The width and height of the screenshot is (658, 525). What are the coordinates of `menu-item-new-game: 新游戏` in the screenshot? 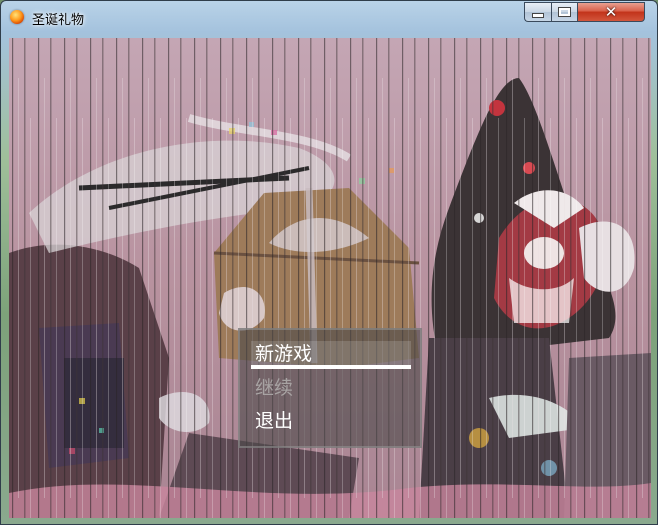 It's located at (283, 354).